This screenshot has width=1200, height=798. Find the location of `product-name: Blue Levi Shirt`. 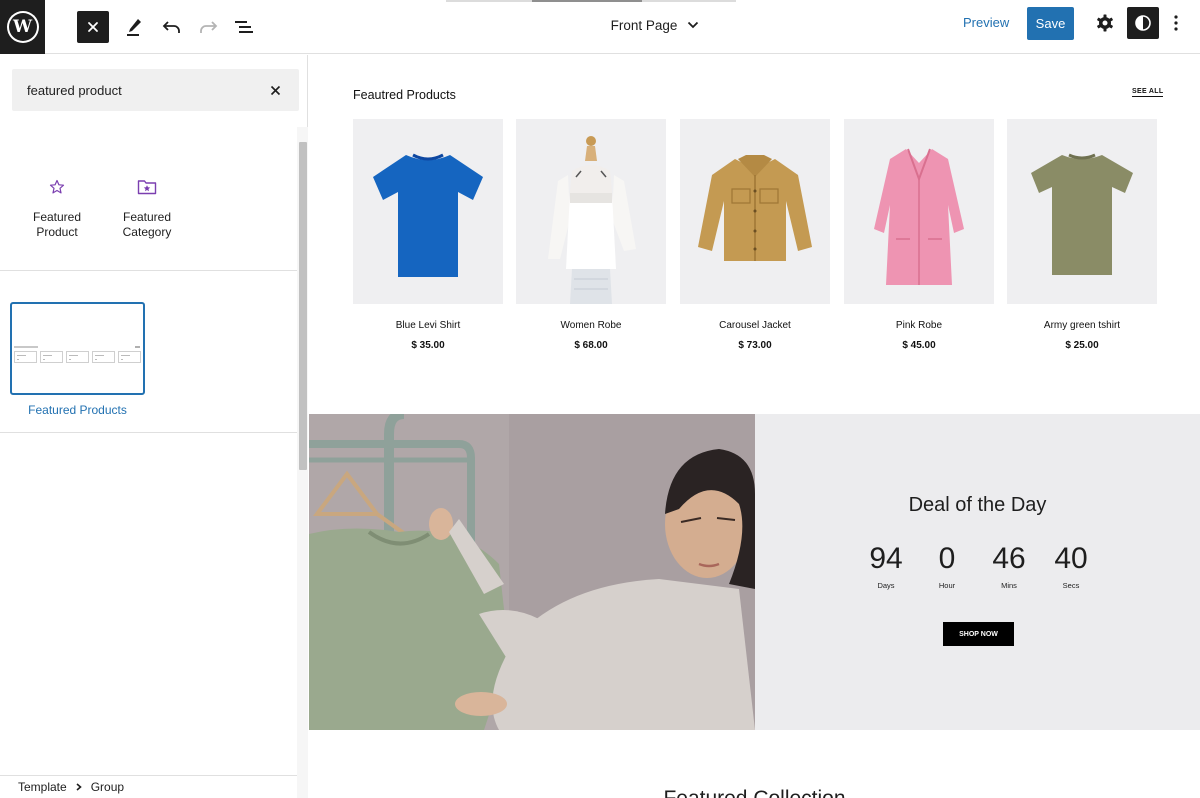

product-name: Blue Levi Shirt is located at coordinates (428, 325).